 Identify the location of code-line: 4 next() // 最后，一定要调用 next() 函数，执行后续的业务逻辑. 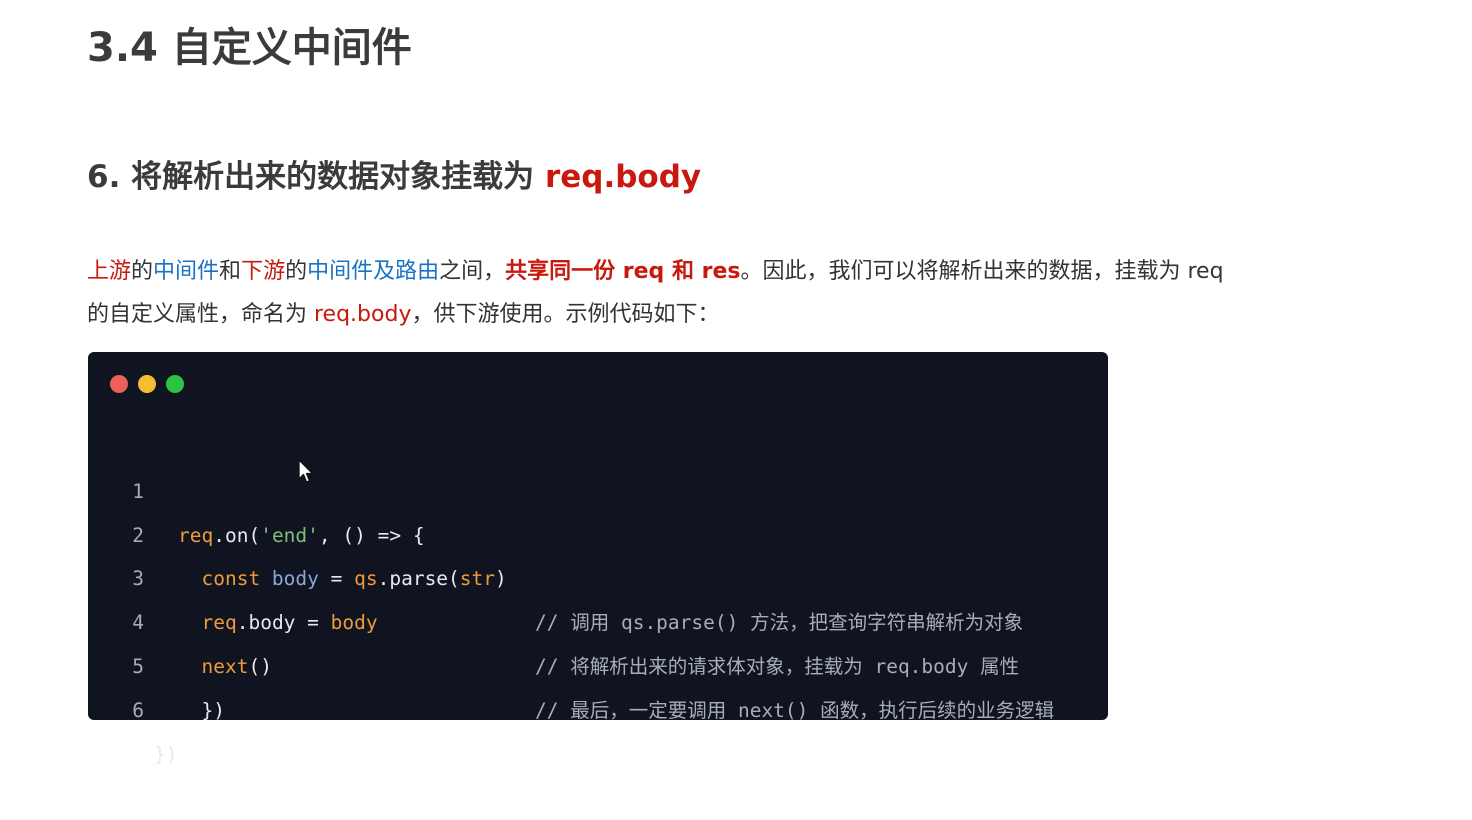
(598, 639).